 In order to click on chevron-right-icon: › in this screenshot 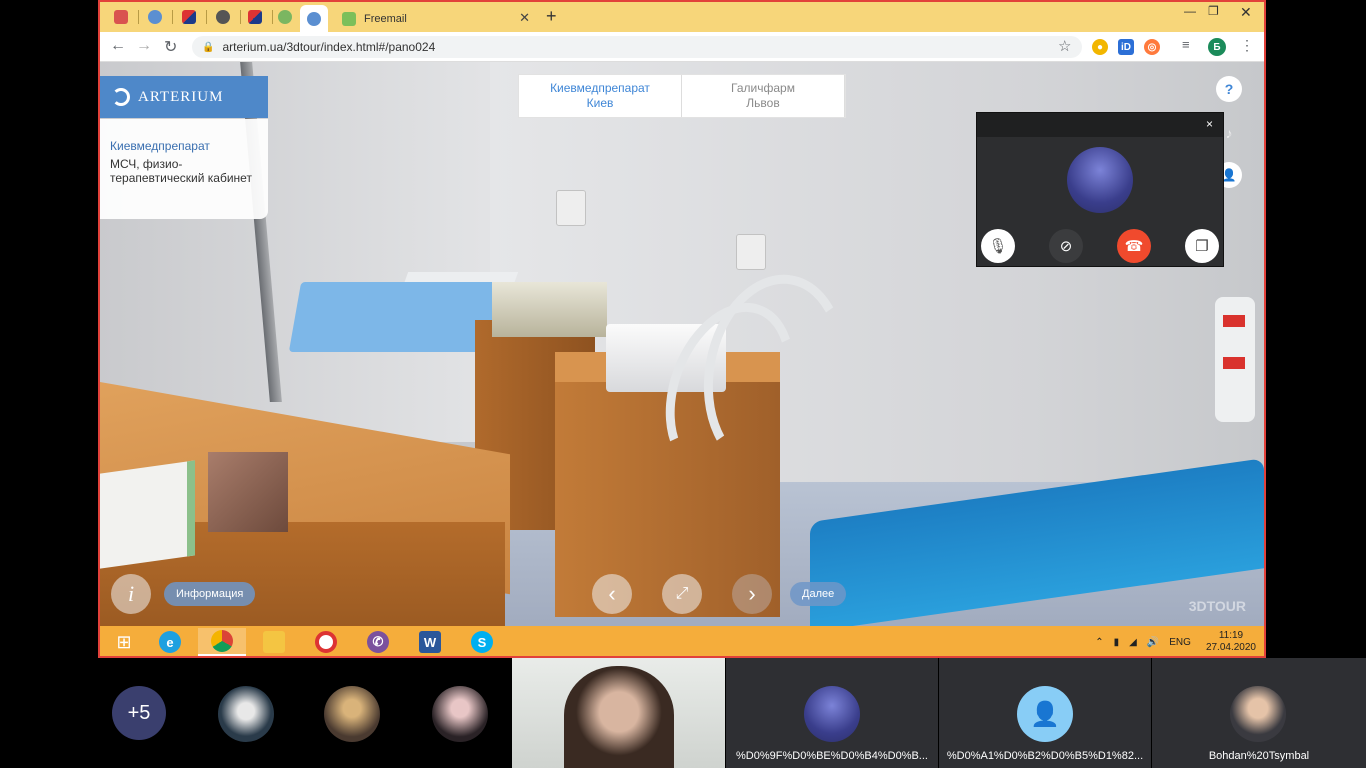, I will do `click(752, 593)`.